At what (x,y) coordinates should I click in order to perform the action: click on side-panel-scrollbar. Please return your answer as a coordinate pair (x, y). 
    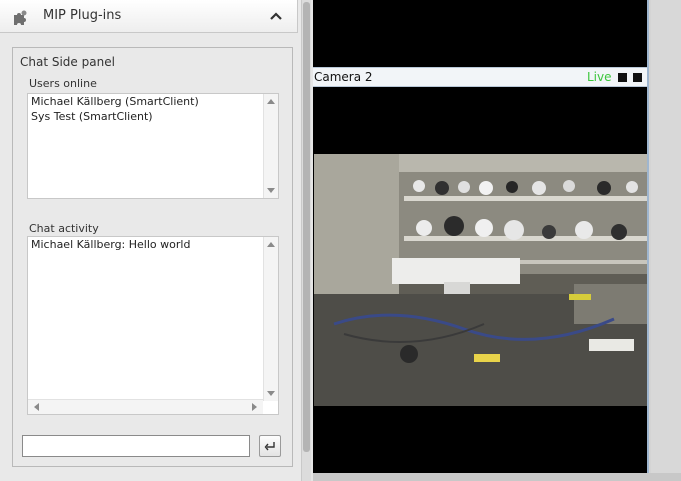
    Looking at the image, I should click on (306, 240).